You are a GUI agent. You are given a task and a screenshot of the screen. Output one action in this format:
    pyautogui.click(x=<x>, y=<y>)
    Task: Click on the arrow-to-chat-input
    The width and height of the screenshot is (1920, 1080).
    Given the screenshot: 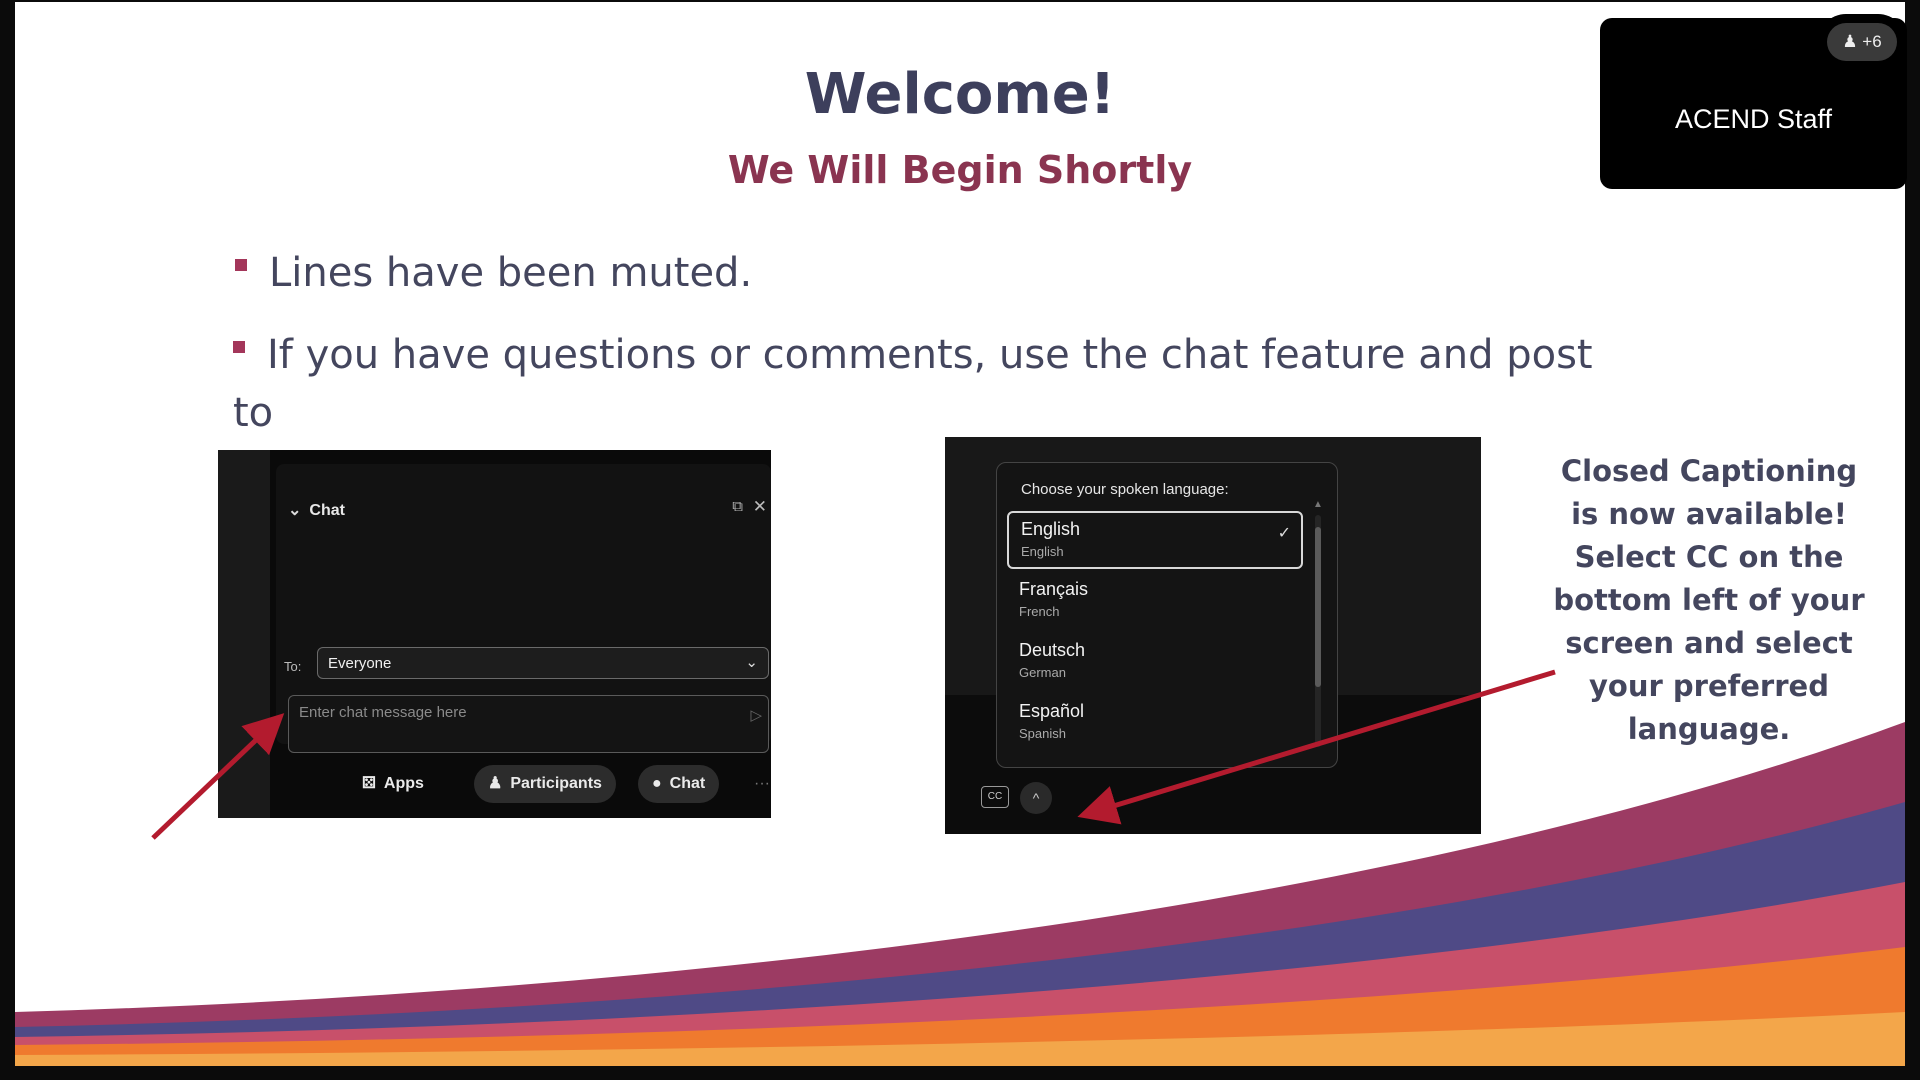 What is the action you would take?
    pyautogui.click(x=218, y=776)
    